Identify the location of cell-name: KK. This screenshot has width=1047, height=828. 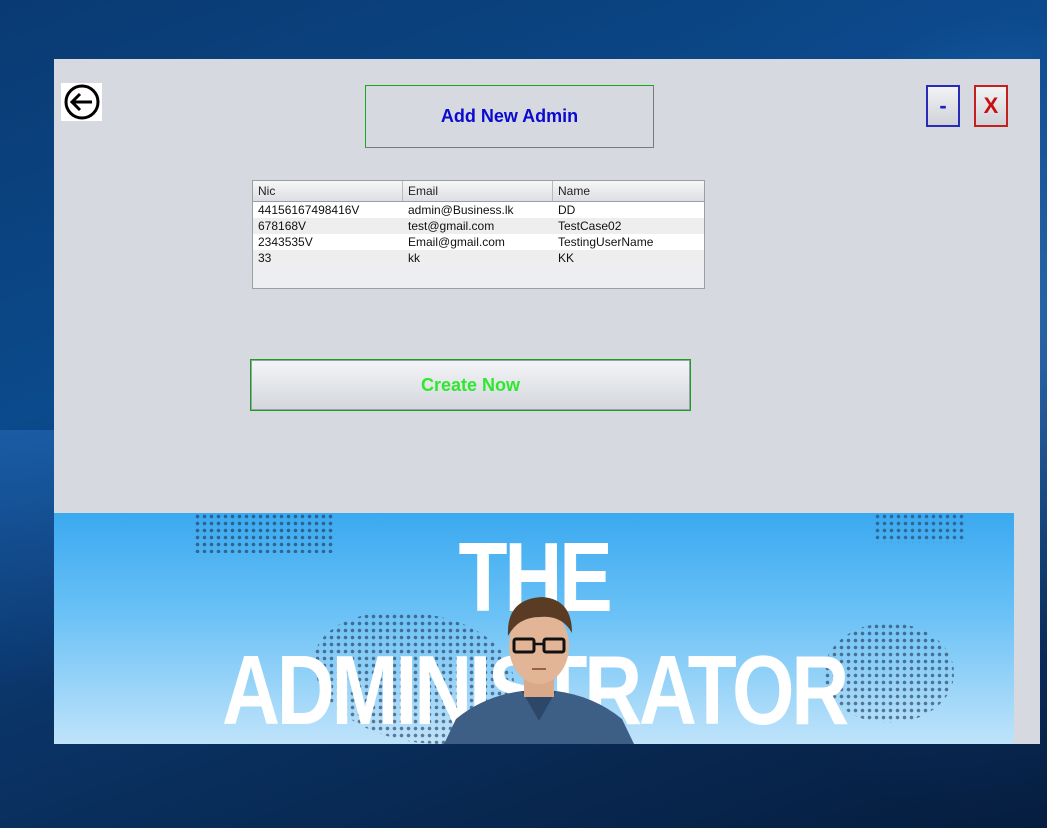
(566, 258).